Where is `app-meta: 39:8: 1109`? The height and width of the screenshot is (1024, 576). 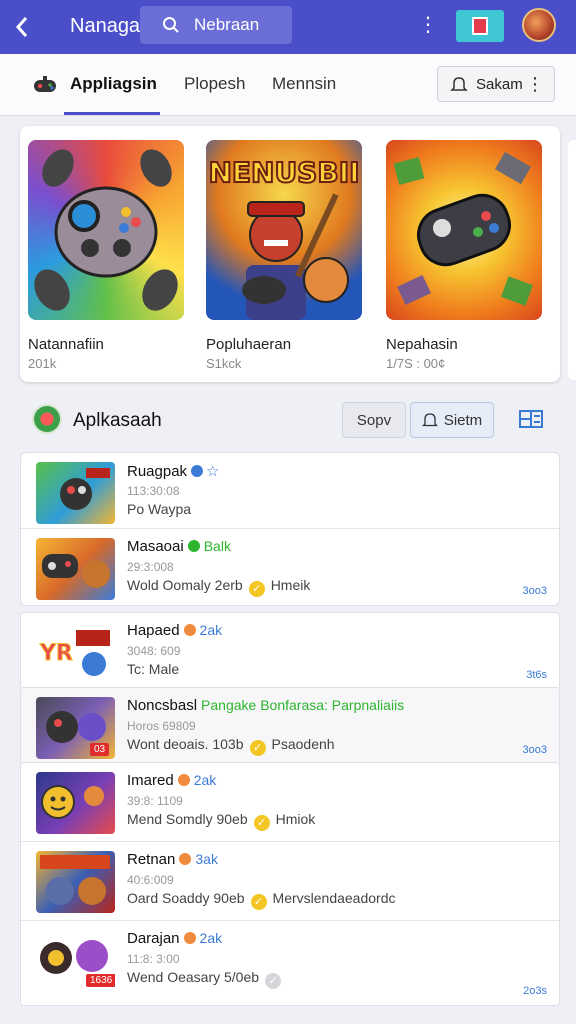 app-meta: 39:8: 1109 is located at coordinates (155, 801).